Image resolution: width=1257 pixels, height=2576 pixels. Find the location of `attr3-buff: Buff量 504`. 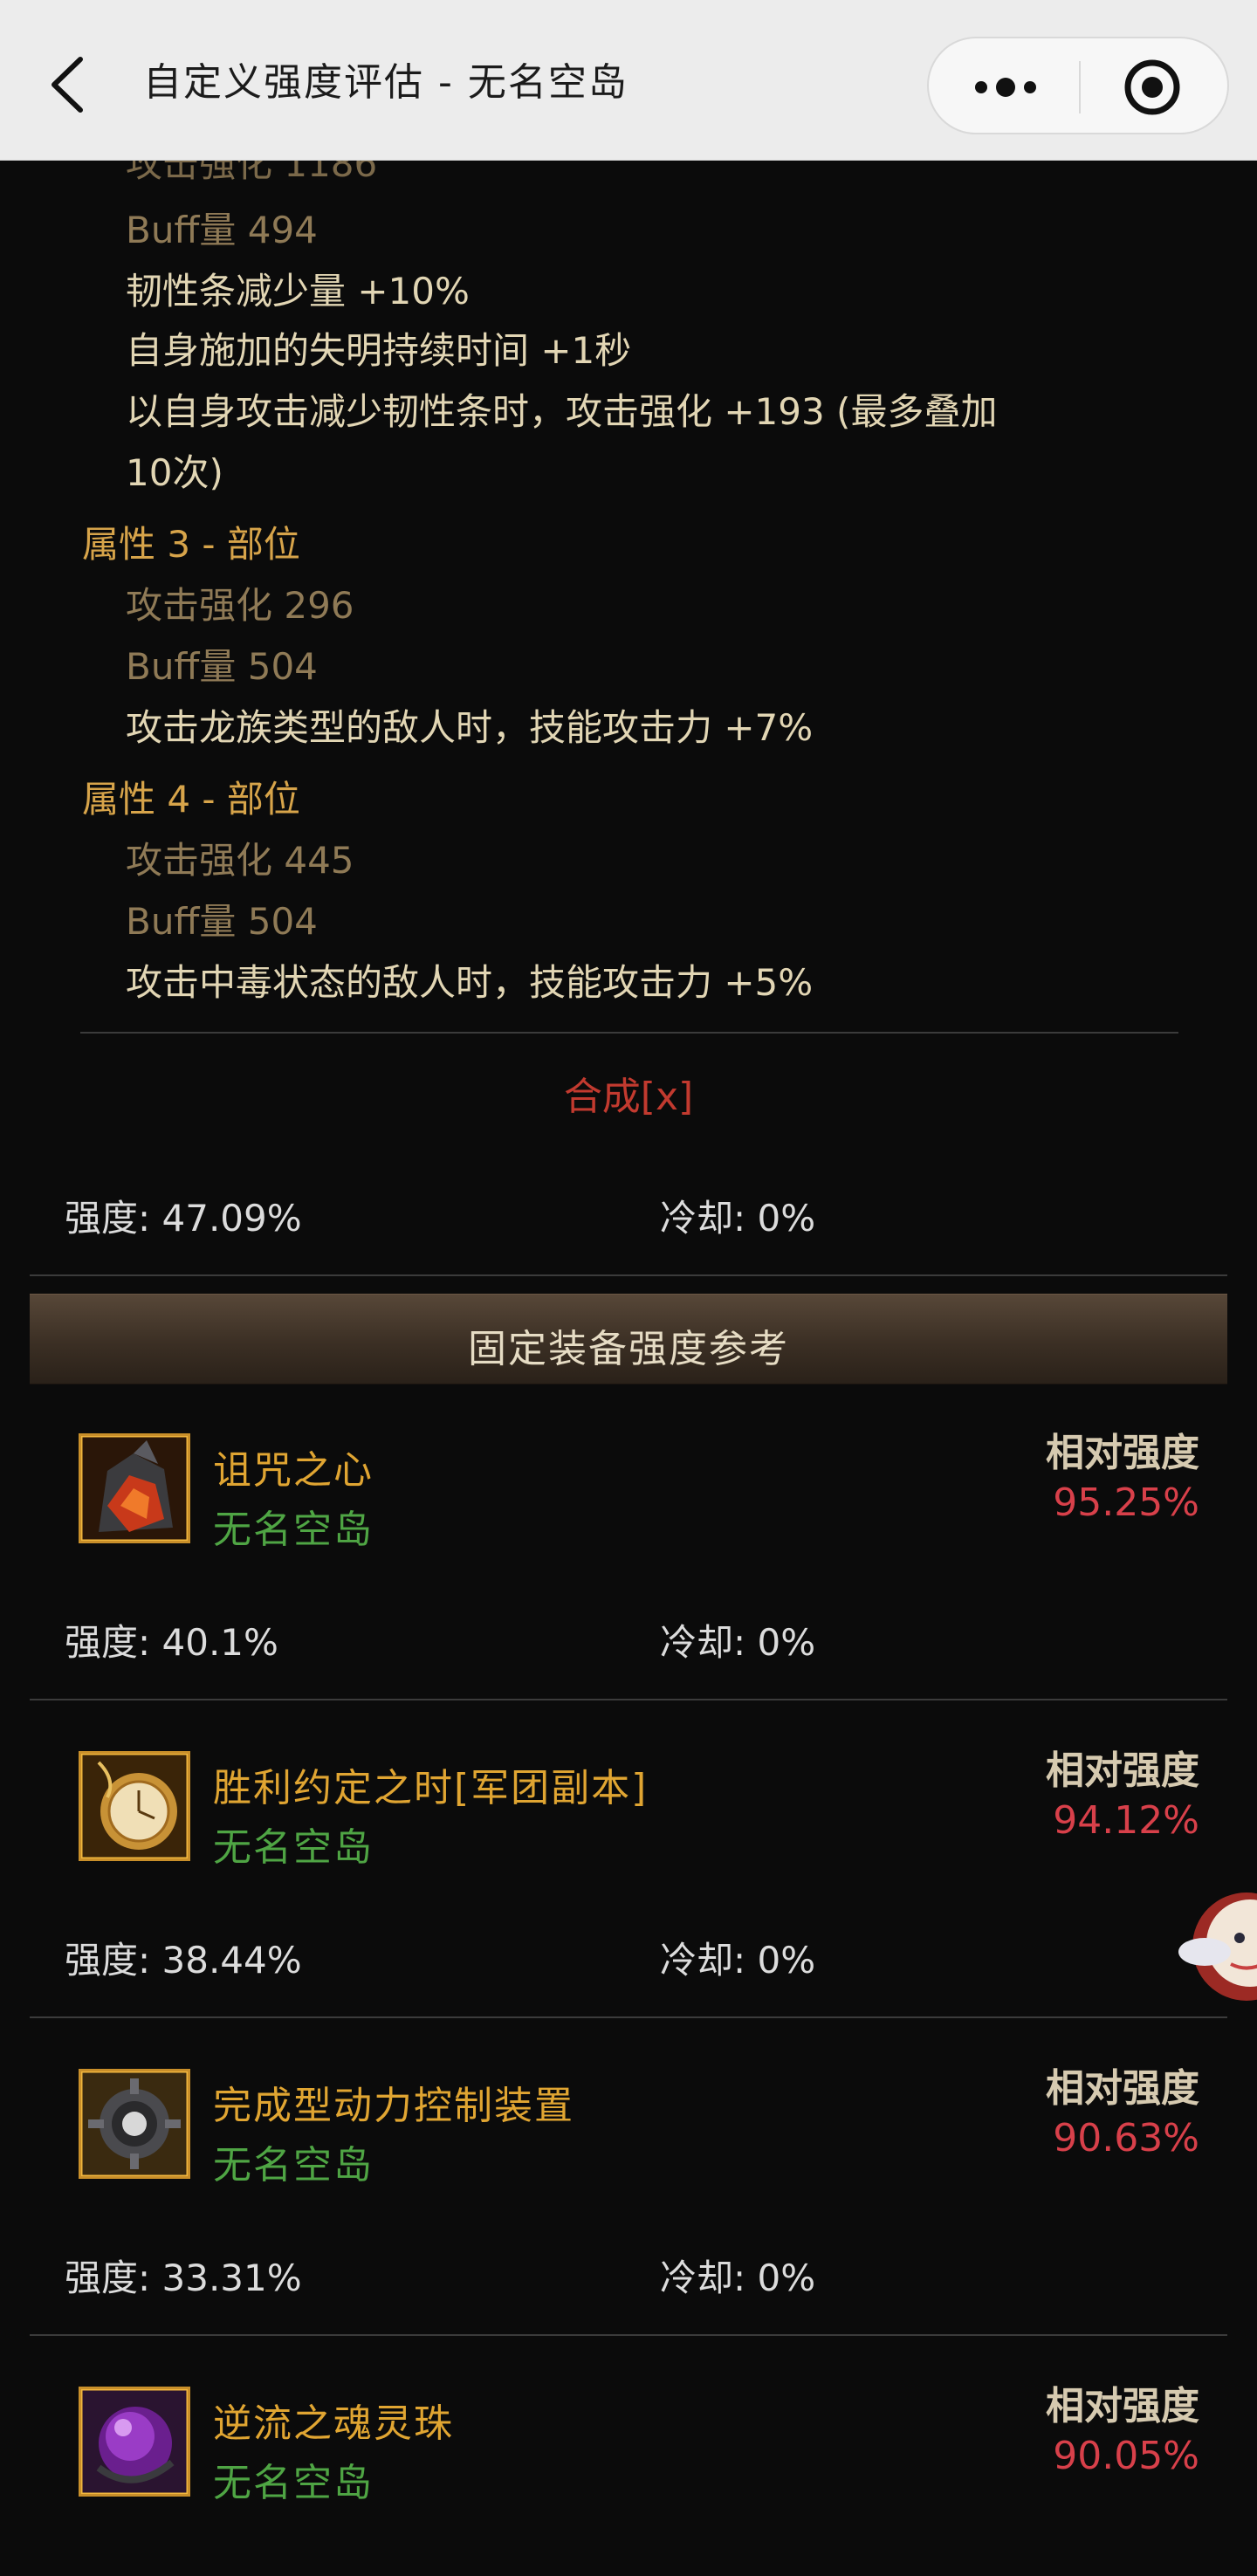

attr3-buff: Buff量 504 is located at coordinates (222, 666).